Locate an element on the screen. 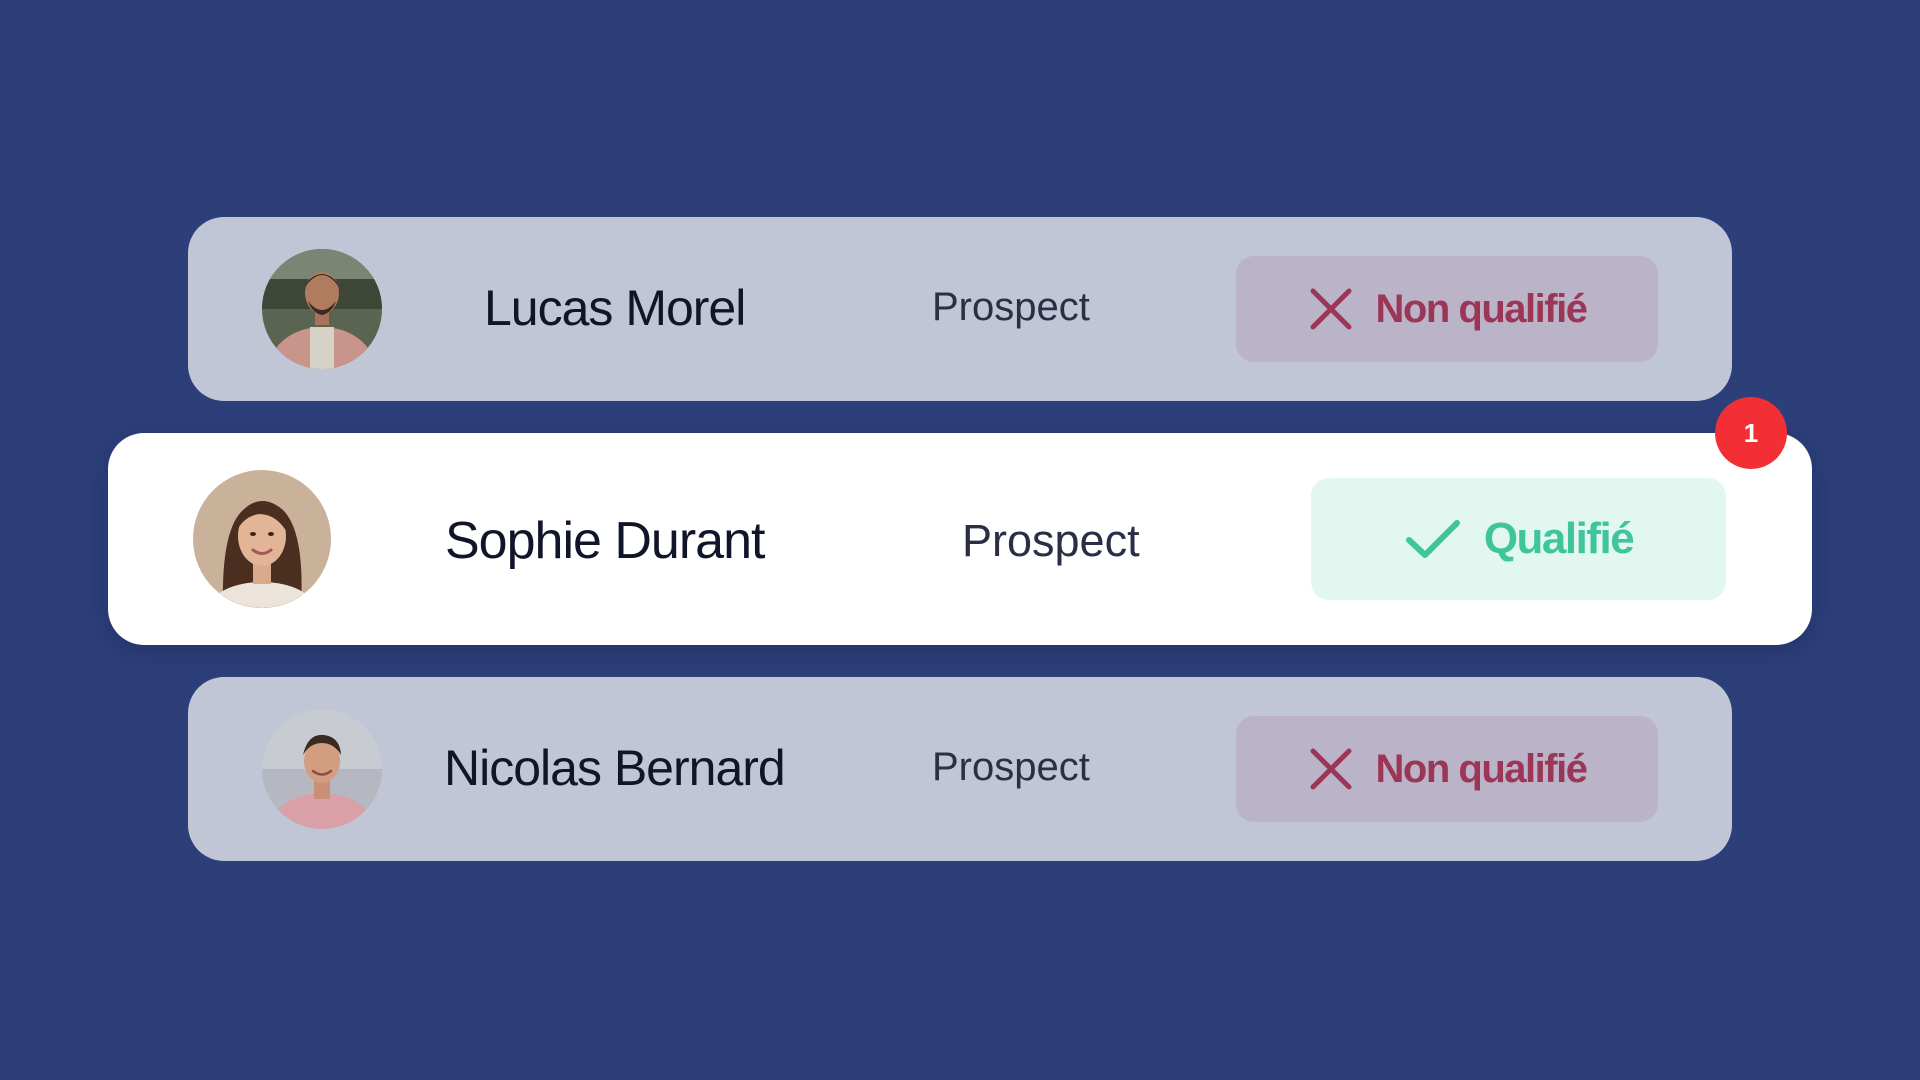 This screenshot has height=1080, width=1920. status-label: Qualifié is located at coordinates (1559, 538).